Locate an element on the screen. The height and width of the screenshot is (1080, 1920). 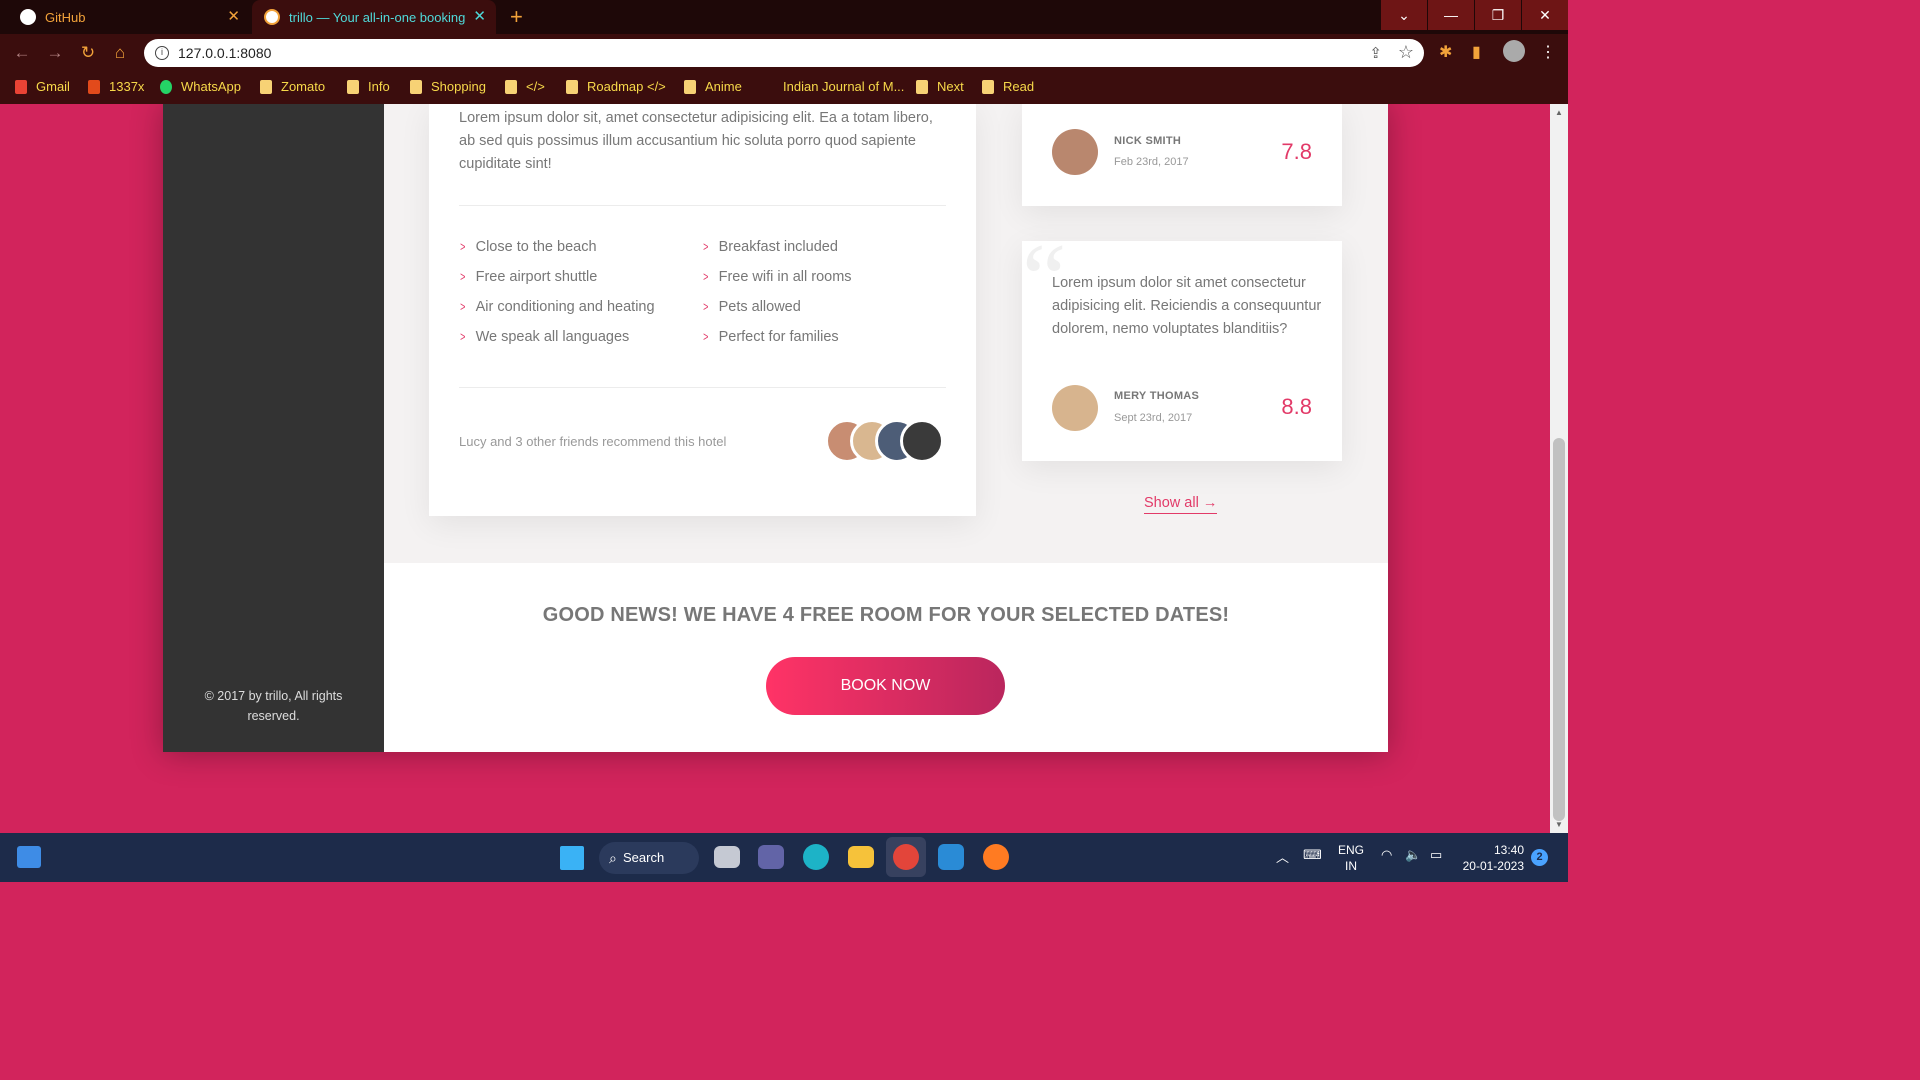
friends-avatars is located at coordinates (886, 441).